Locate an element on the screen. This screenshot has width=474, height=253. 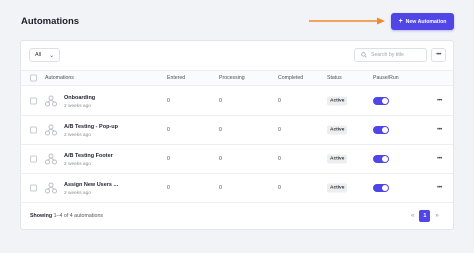
more-options-button: ••• is located at coordinates (438, 55).